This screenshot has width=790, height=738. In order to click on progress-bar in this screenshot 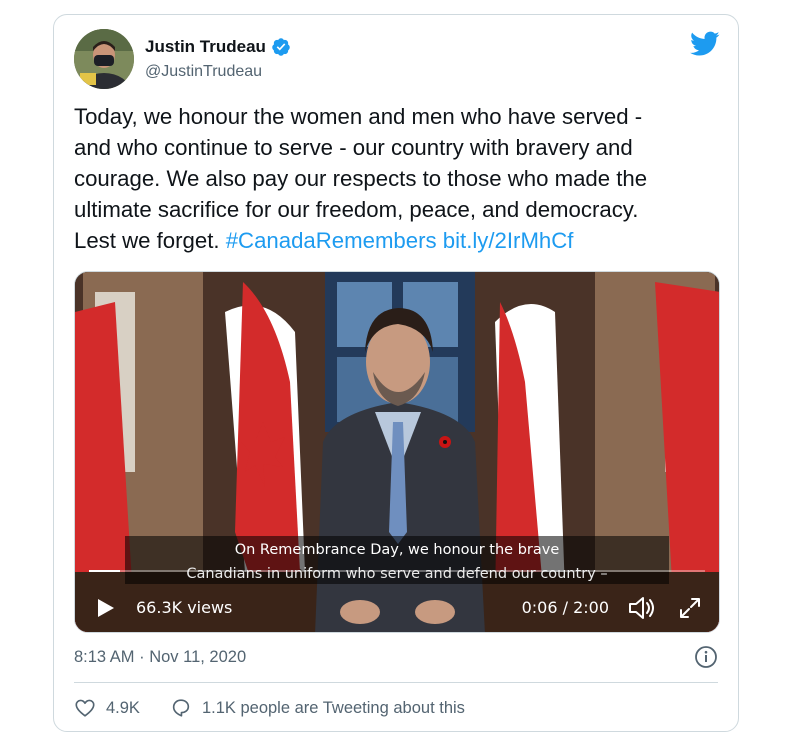, I will do `click(397, 571)`.